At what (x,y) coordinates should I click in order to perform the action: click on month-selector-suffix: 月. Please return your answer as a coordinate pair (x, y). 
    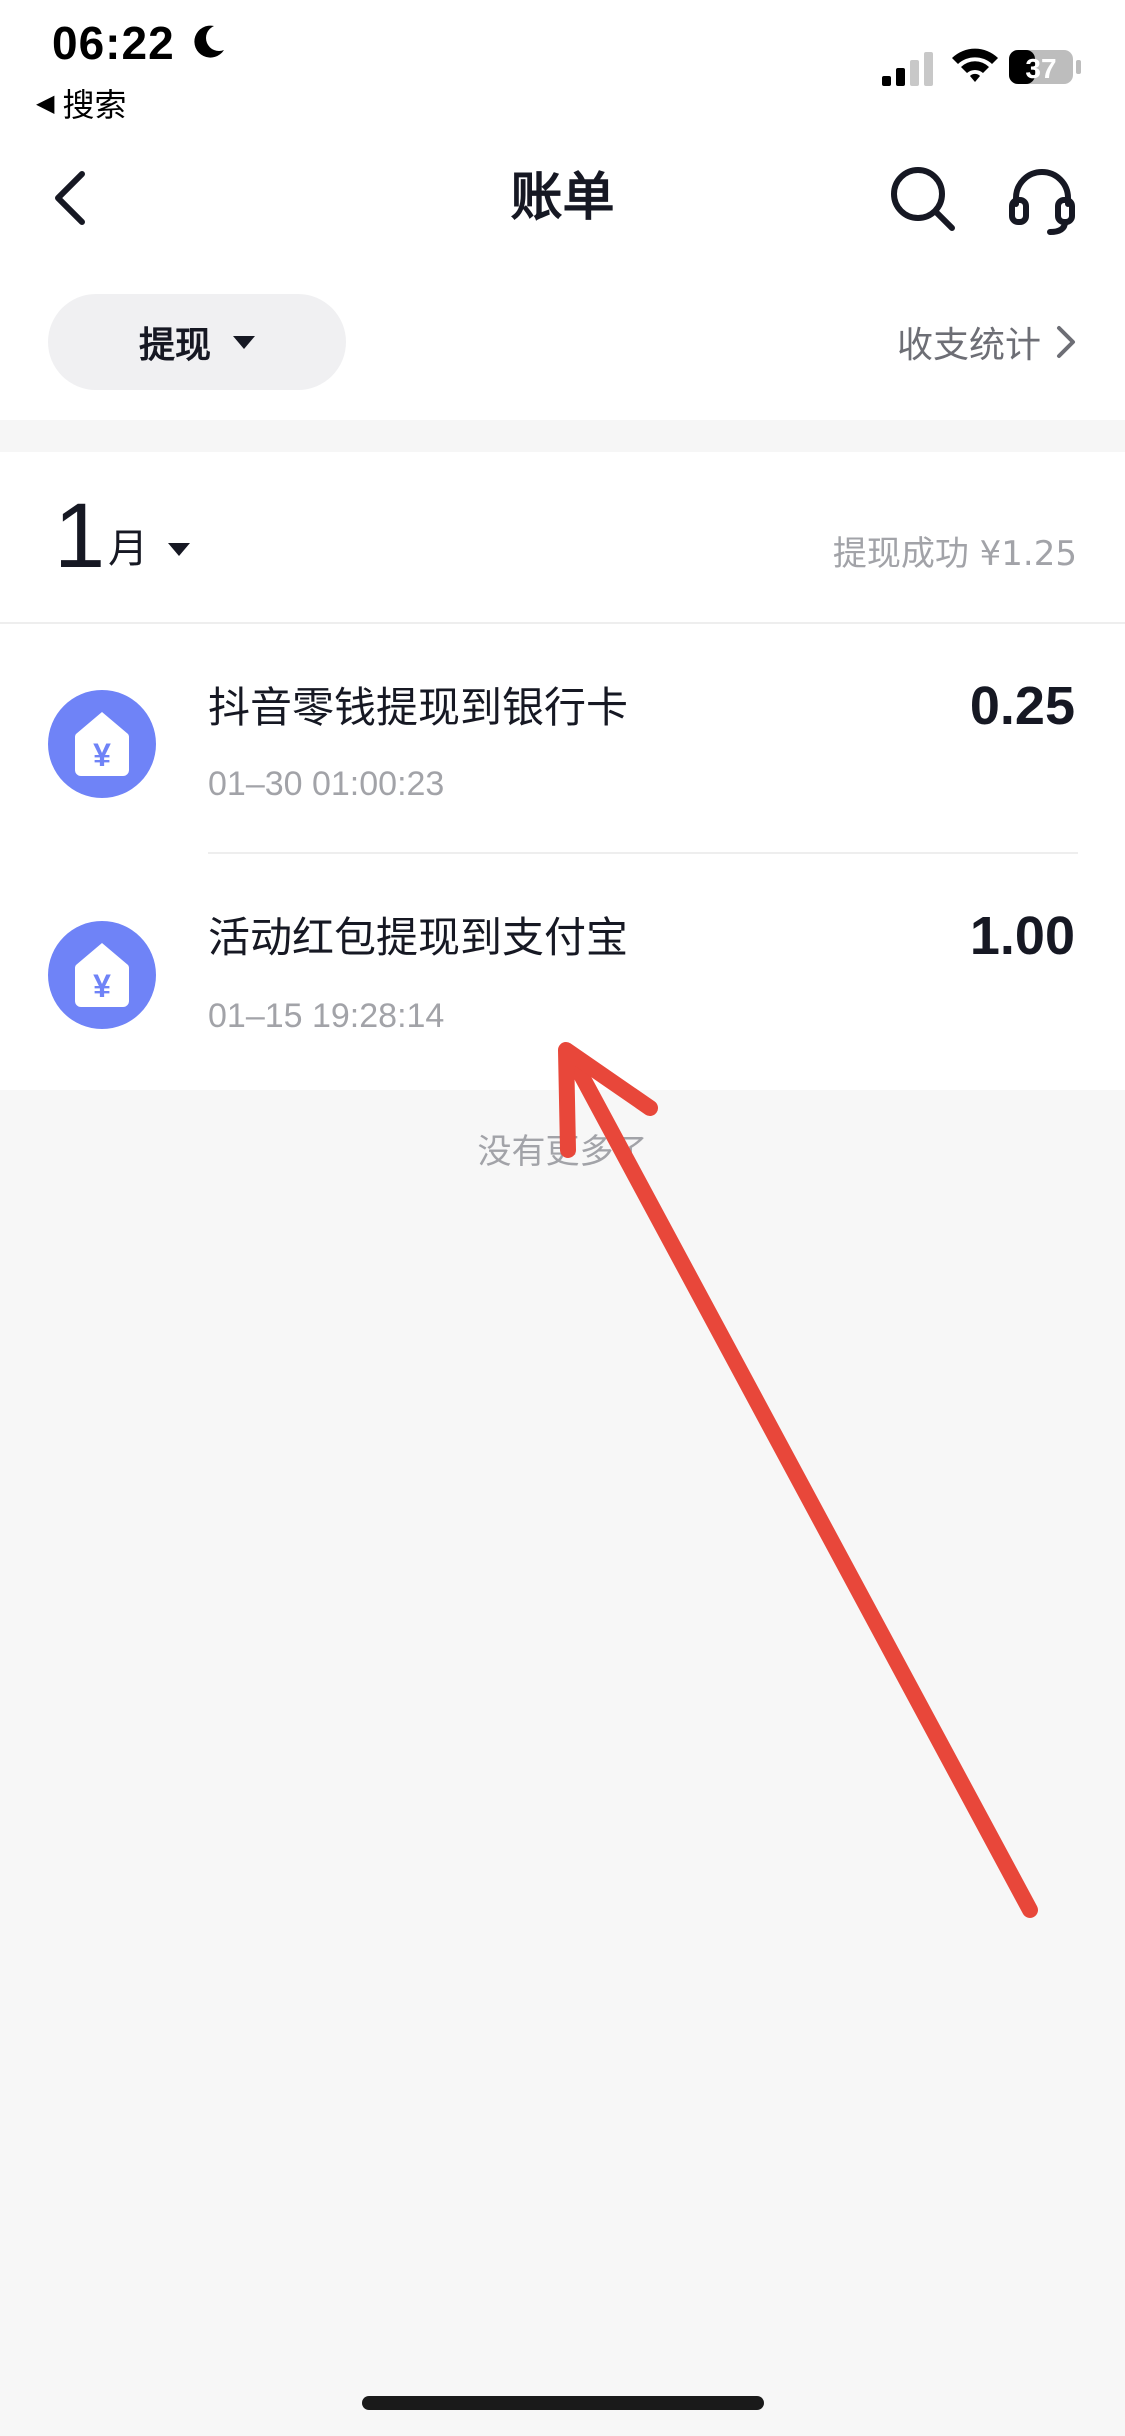
    Looking at the image, I should click on (128, 549).